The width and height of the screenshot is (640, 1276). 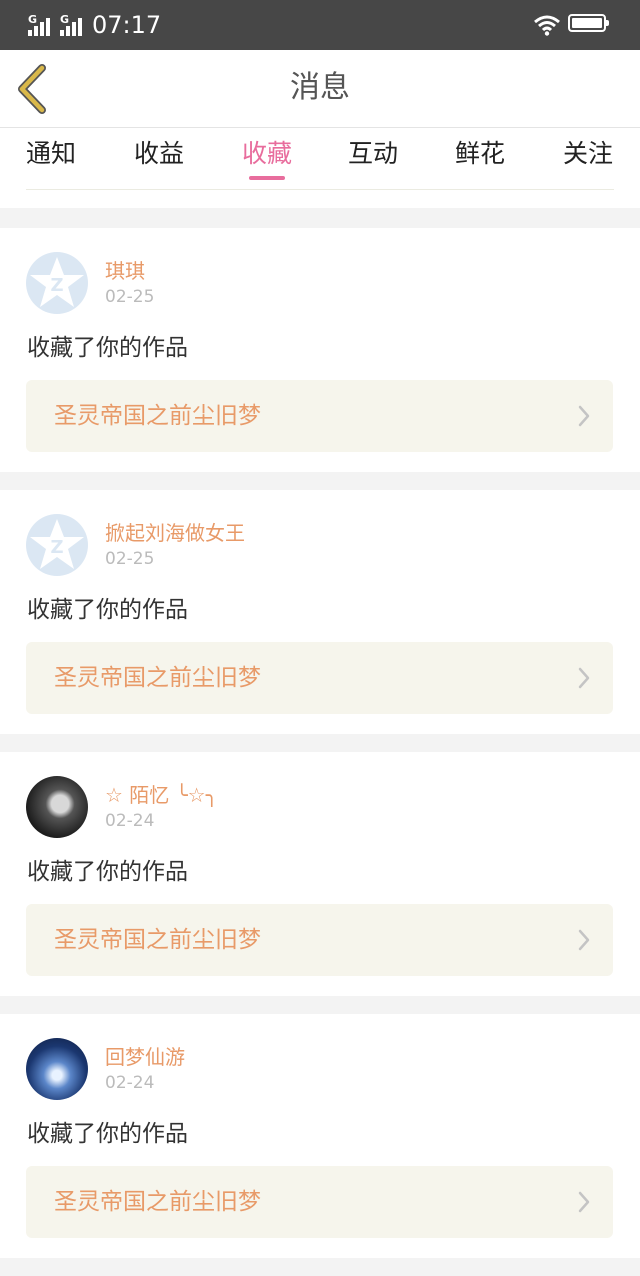 I want to click on wifi-icon, so click(x=547, y=25).